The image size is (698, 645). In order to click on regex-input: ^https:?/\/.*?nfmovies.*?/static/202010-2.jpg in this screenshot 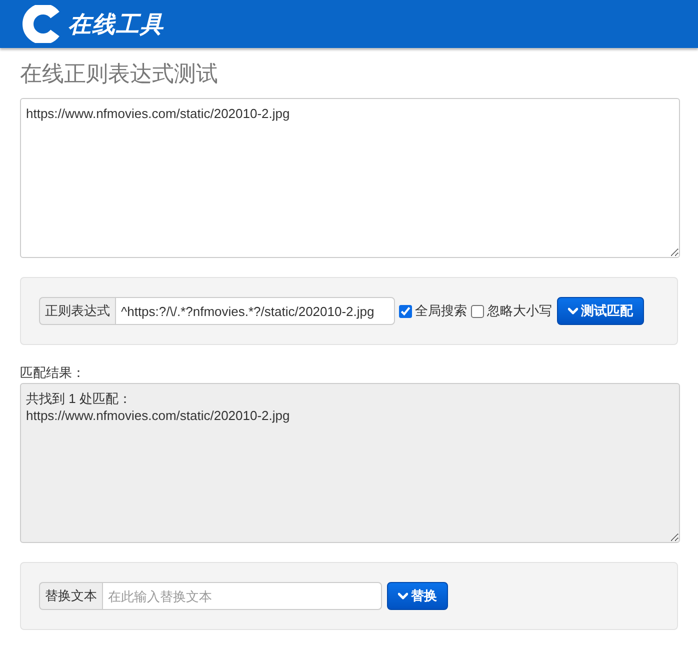, I will do `click(255, 311)`.